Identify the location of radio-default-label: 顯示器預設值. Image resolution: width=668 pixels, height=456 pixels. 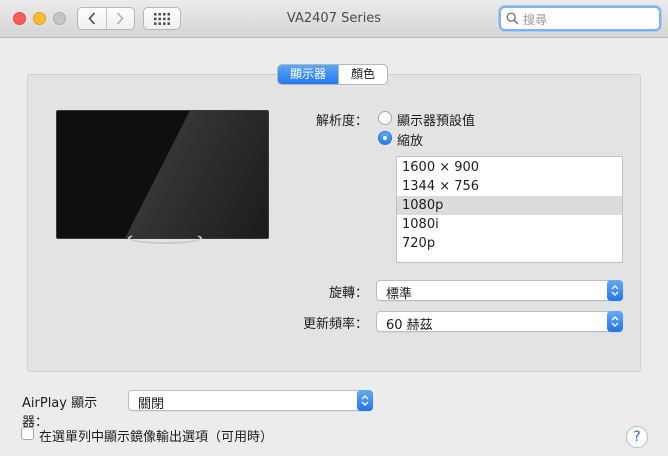
(436, 121).